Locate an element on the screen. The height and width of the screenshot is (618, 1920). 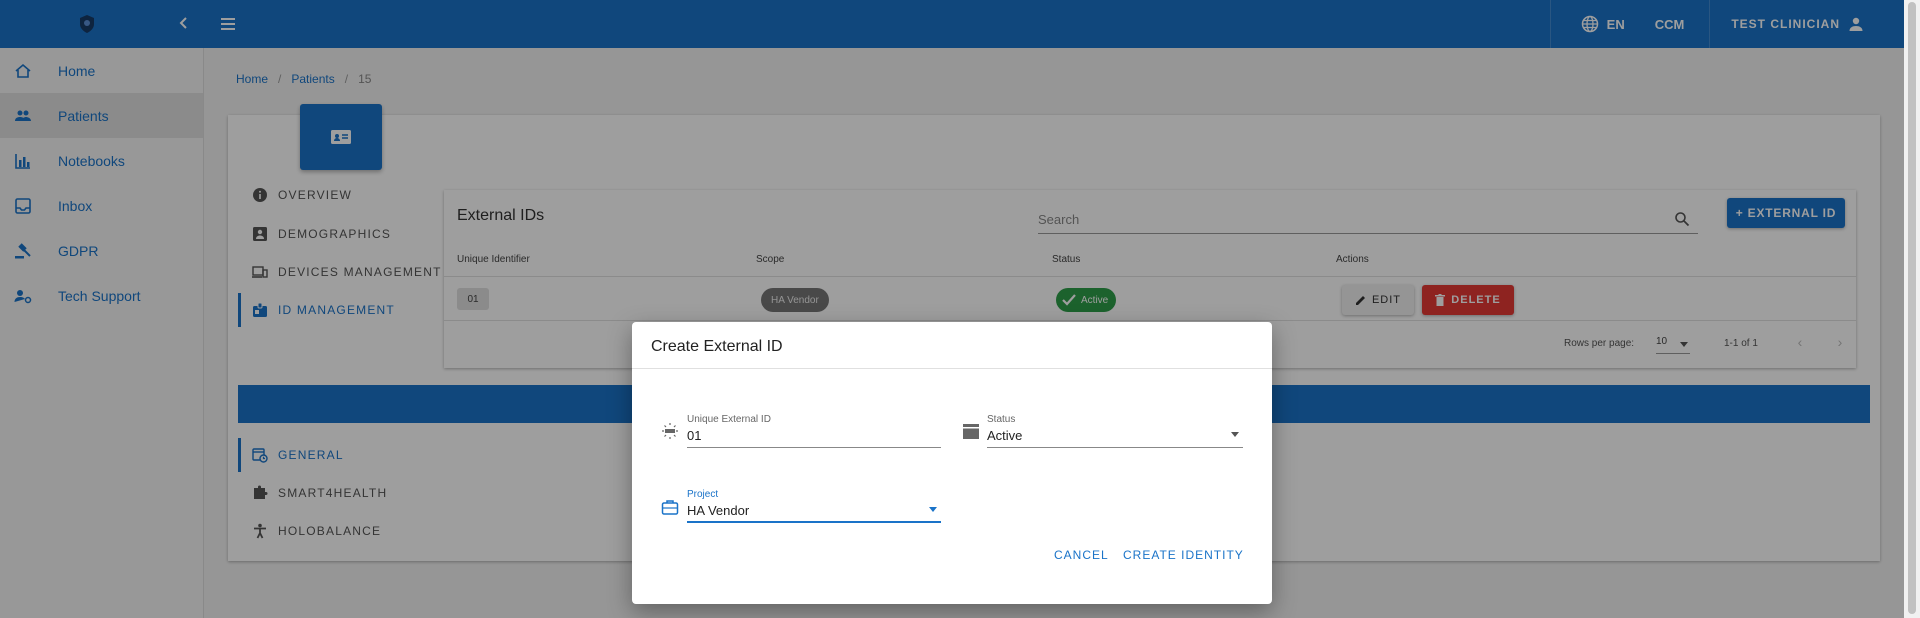
field-label: Status is located at coordinates (1001, 419).